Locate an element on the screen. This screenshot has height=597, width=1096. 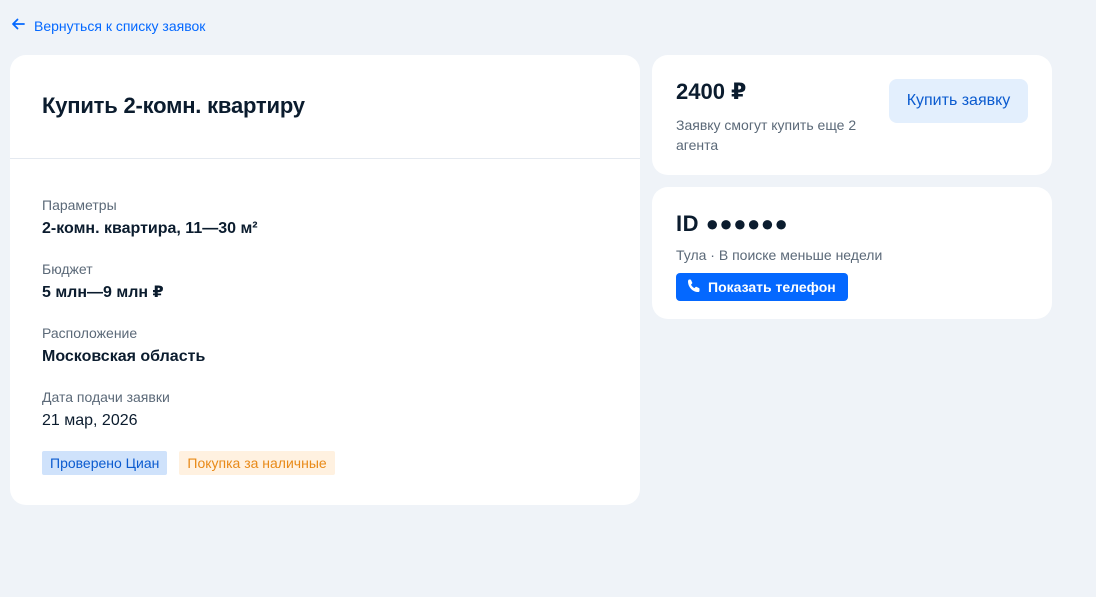
contact-id: ID ●●●●●● is located at coordinates (732, 223).